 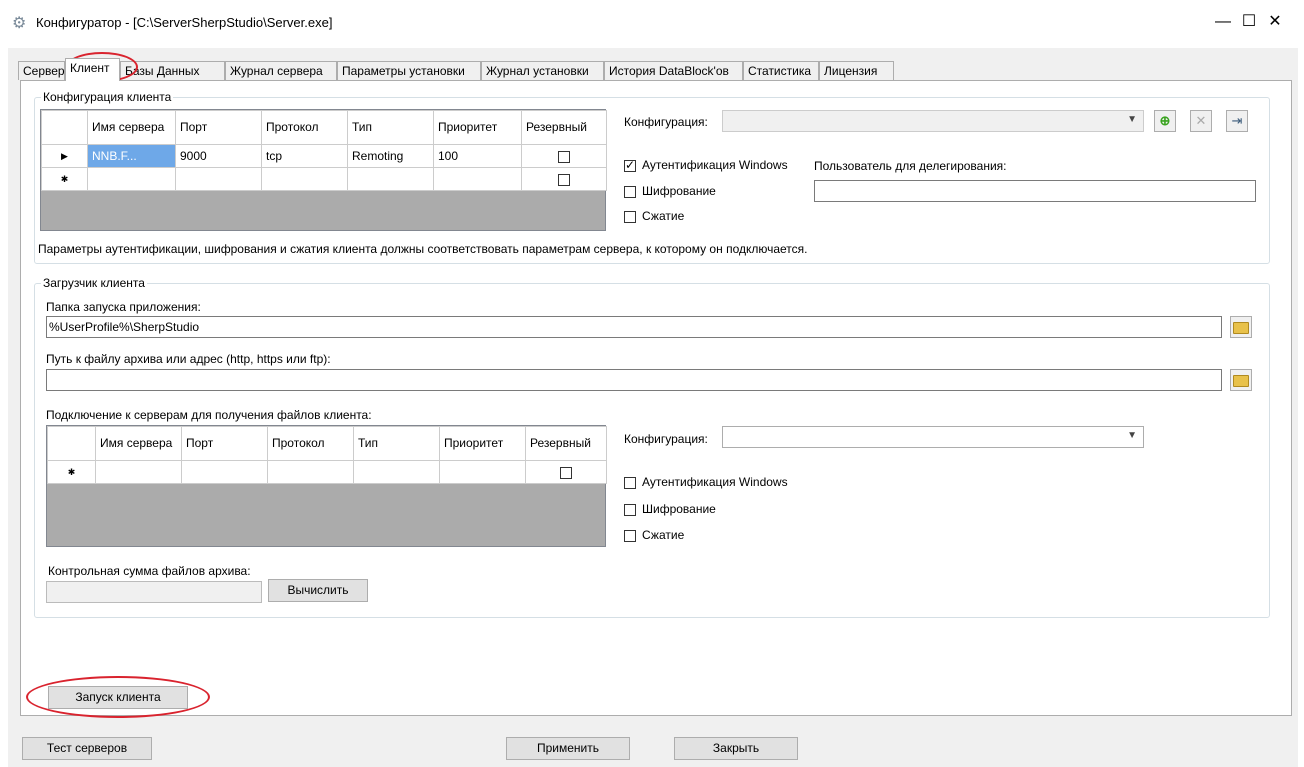 I want to click on add-configuration-button: ⊕, so click(x=1165, y=121).